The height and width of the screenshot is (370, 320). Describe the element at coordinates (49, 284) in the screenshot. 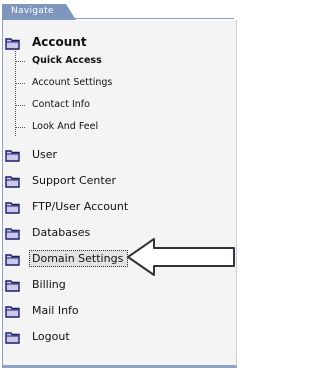

I see `nav-item-billing: Billing` at that location.